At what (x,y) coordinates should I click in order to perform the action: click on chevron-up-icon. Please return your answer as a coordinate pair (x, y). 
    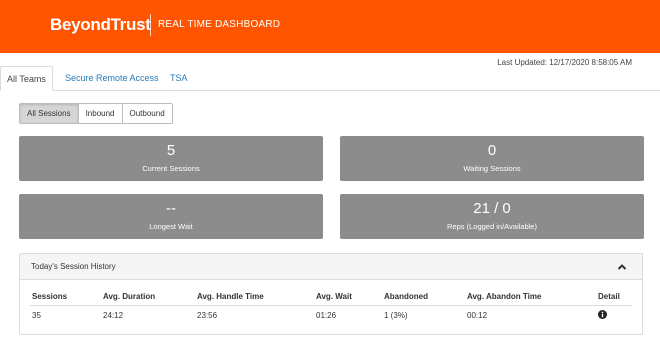
    Looking at the image, I should click on (622, 266).